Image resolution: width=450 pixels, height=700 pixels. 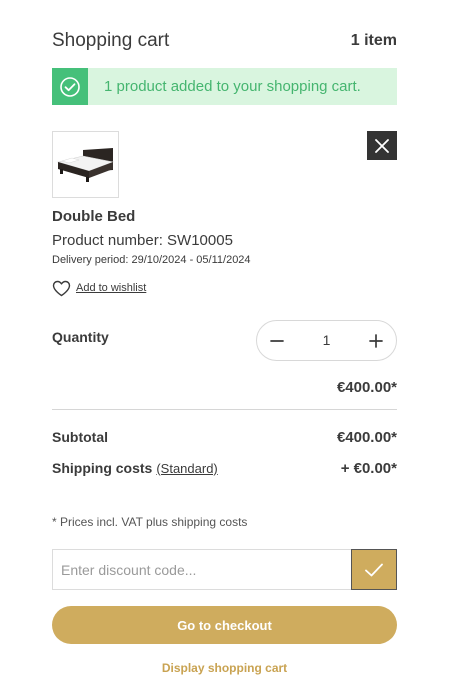 I want to click on subtotal-row: Subtotal €400.00*, so click(x=224, y=439).